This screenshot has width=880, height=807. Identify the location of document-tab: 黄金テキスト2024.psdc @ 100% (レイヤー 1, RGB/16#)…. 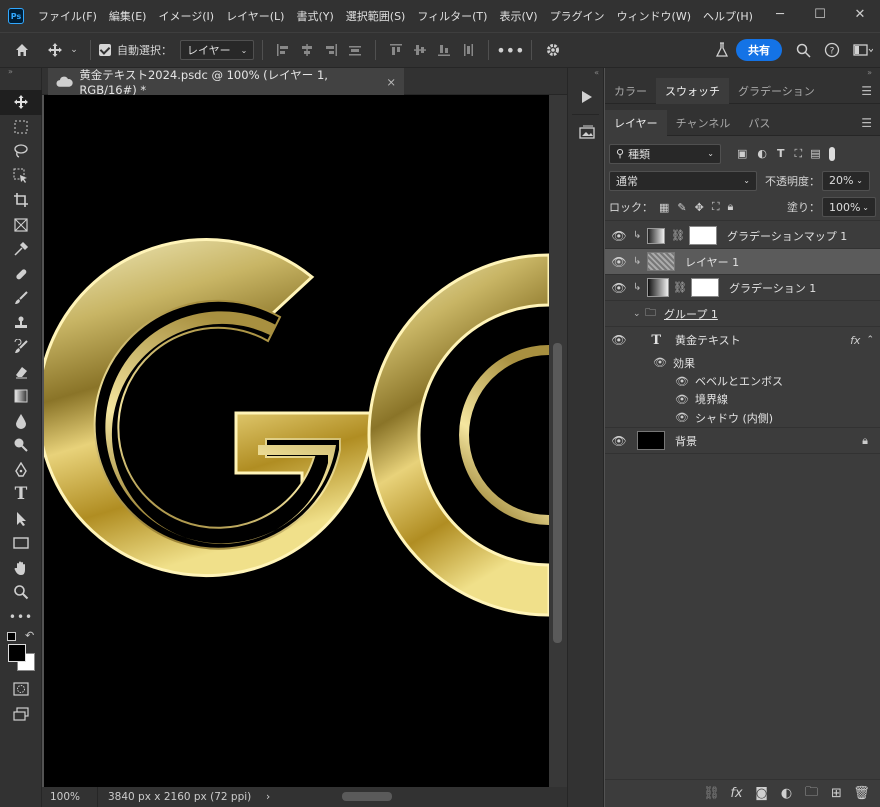
(226, 82).